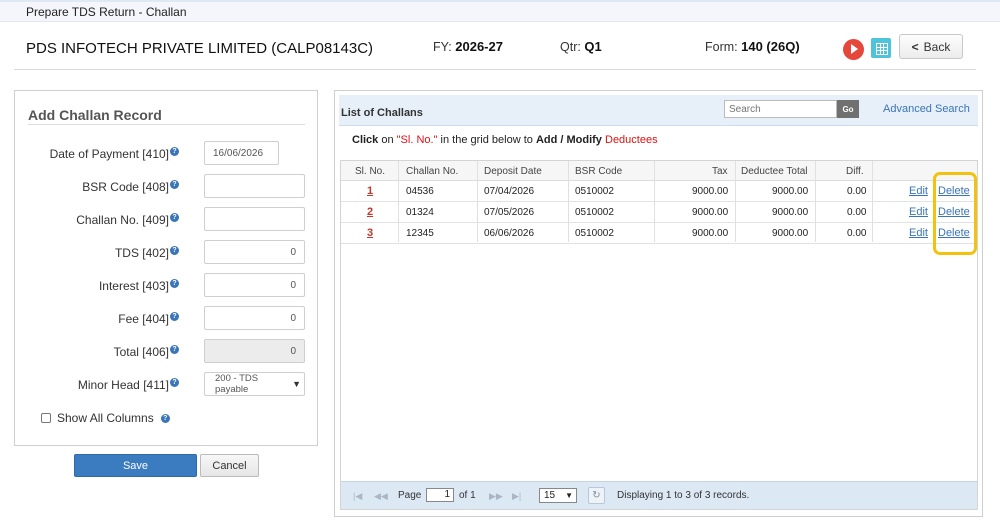  Describe the element at coordinates (774, 171) in the screenshot. I see `col-deductee-total: Deductee Total` at that location.